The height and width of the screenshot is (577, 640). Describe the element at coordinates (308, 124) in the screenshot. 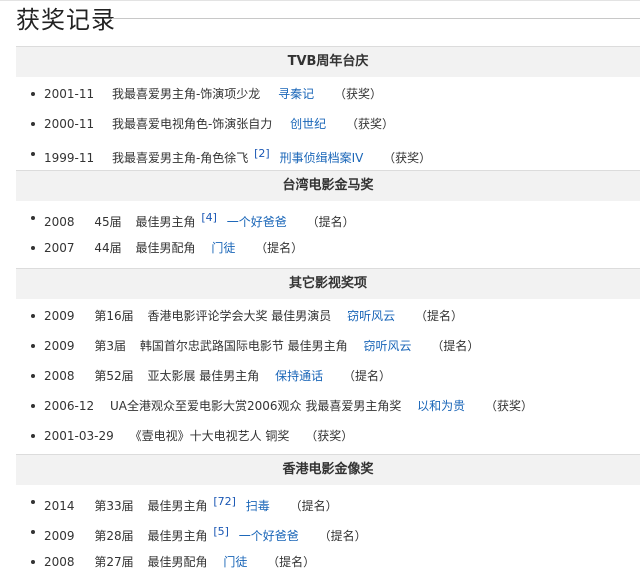

I see `work-link: 创世纪` at that location.